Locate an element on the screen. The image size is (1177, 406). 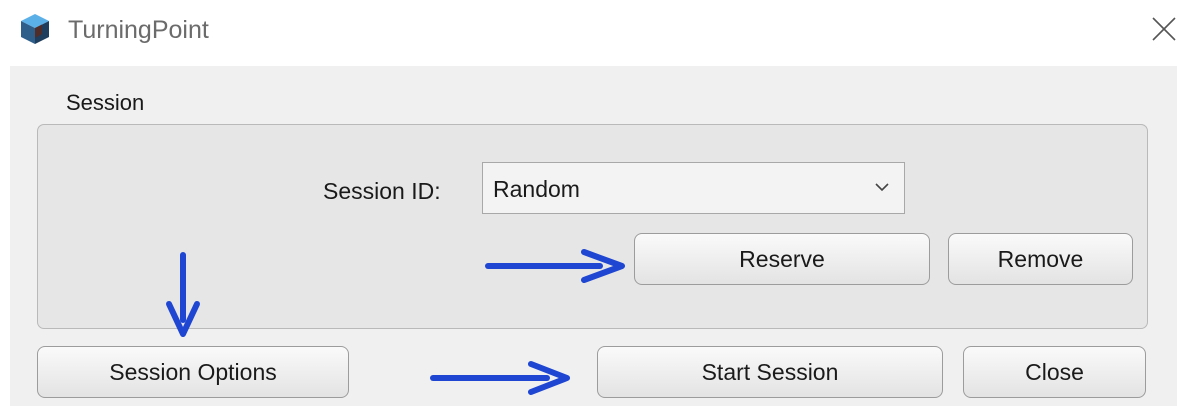
session-id-dropdown: Random is located at coordinates (693, 188).